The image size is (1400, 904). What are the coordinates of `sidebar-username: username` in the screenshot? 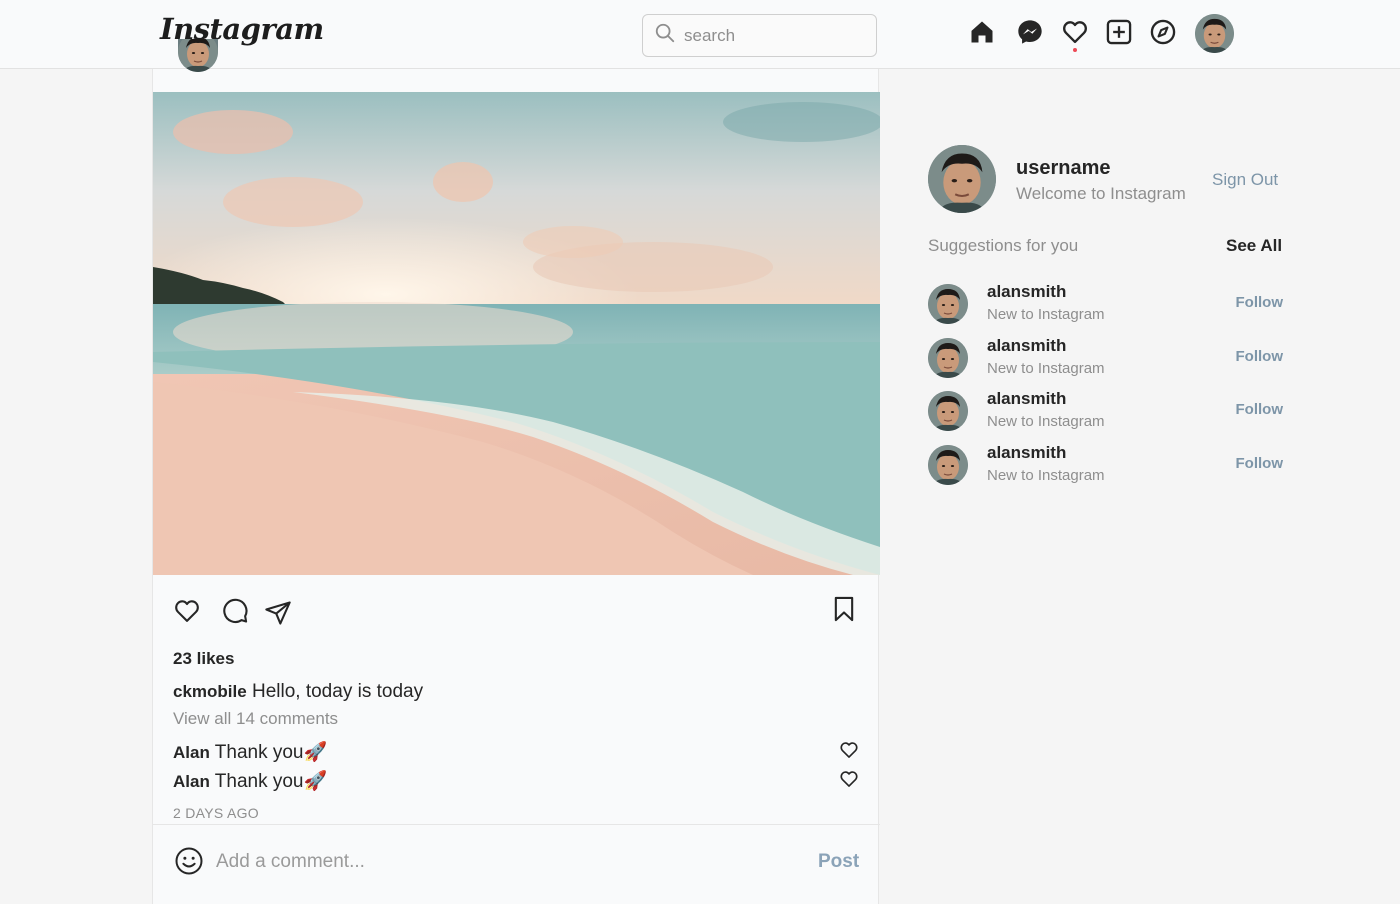 It's located at (1063, 168).